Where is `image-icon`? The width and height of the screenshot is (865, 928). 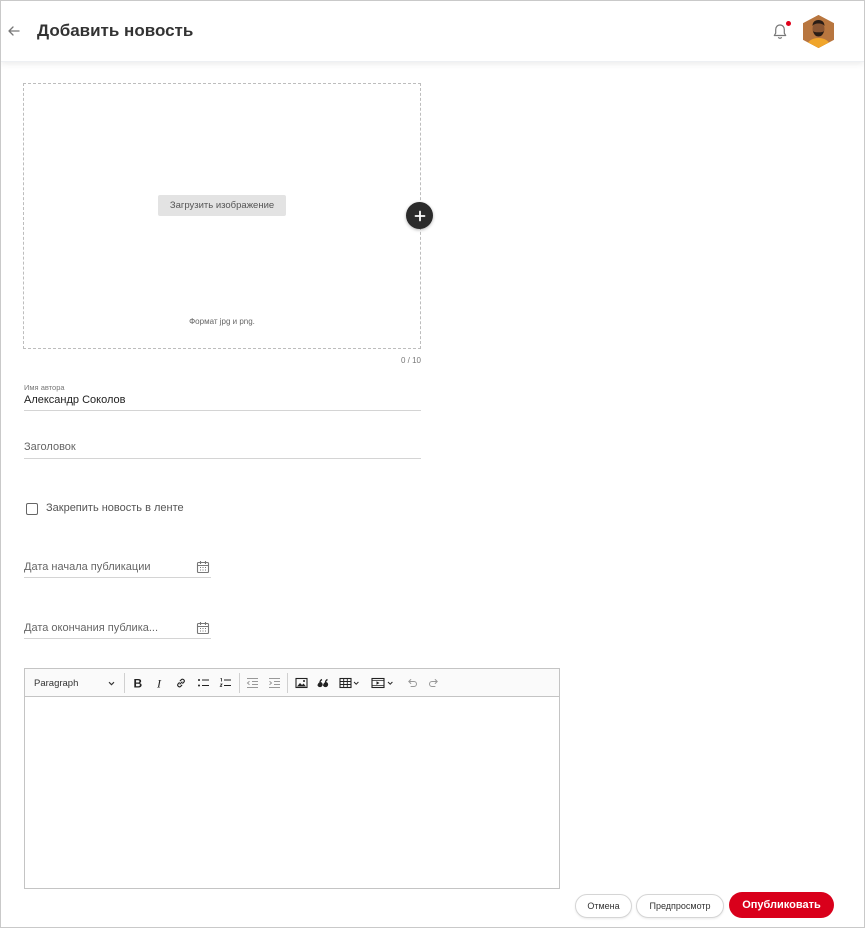
image-icon is located at coordinates (301, 683).